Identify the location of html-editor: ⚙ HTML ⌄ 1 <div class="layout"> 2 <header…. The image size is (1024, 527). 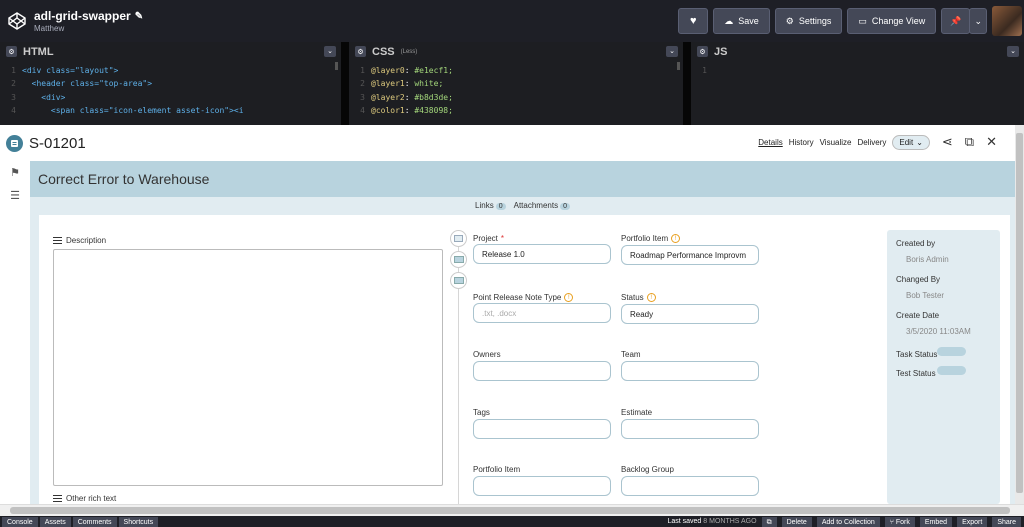
(170, 83).